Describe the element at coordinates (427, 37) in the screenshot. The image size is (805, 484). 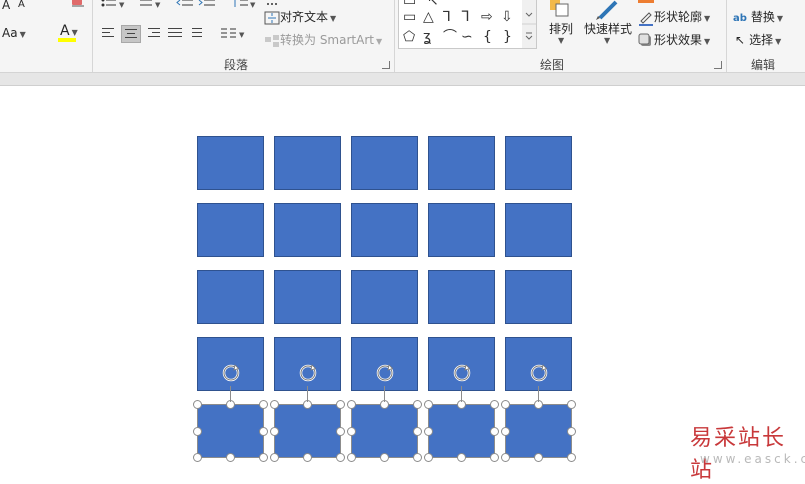
I see `shape-freeform-icon: ʓ` at that location.